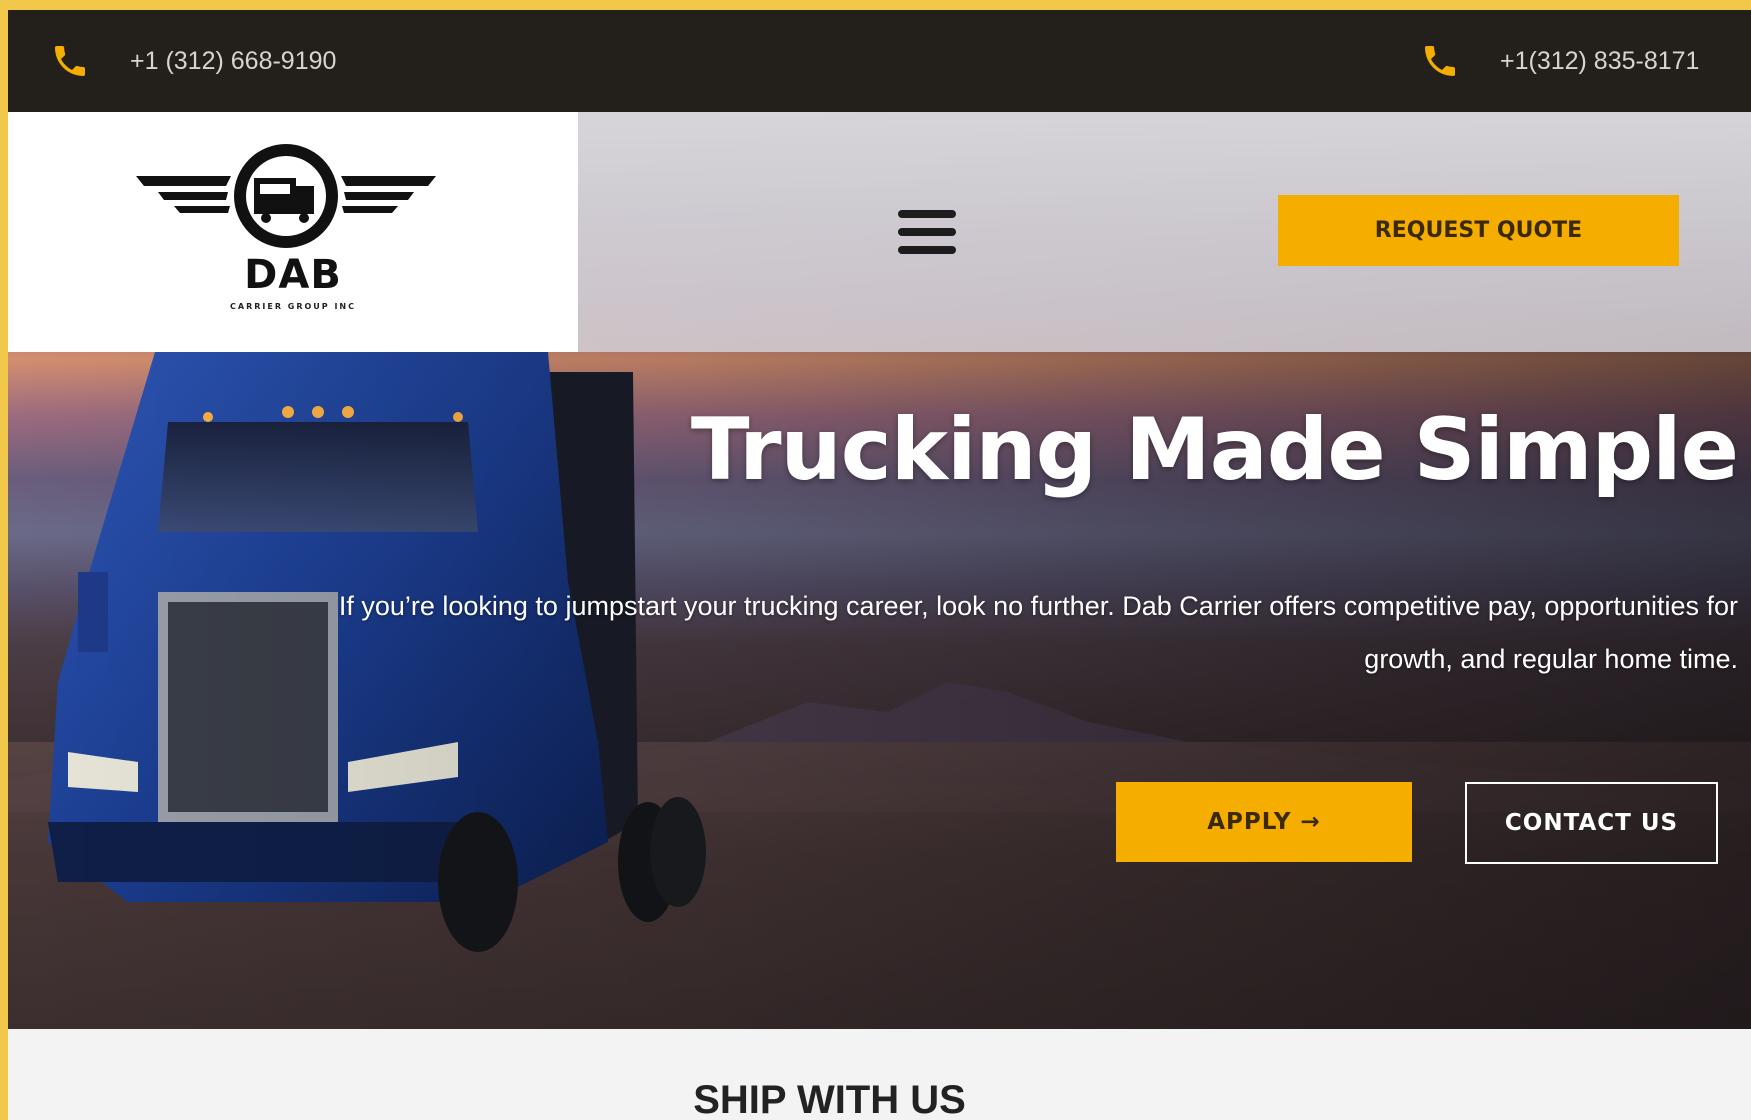 This screenshot has height=1120, width=1751. Describe the element at coordinates (1478, 230) in the screenshot. I see `request-quote-button: REQUEST QUOTE` at that location.